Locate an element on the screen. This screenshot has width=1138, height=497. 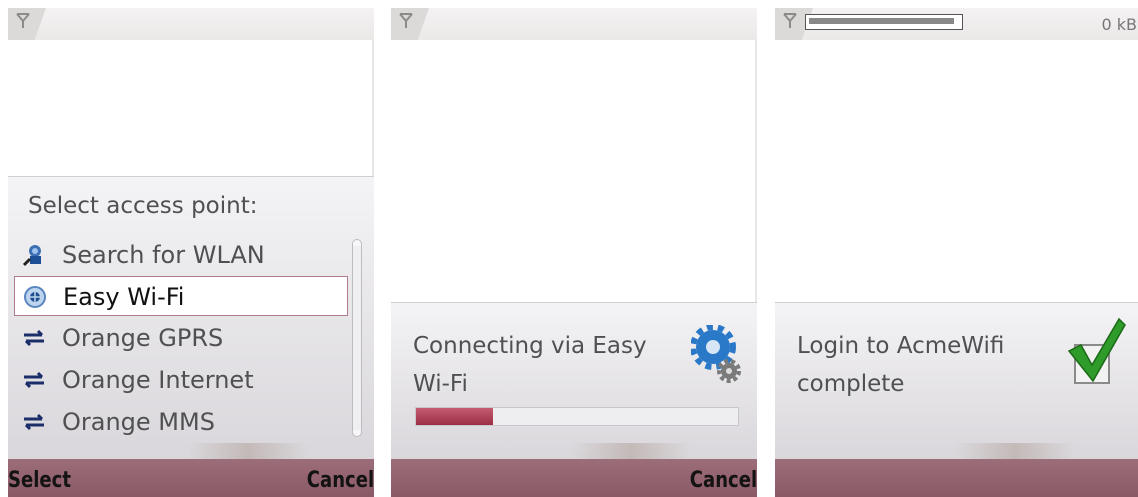
progress-fill is located at coordinates (455, 416).